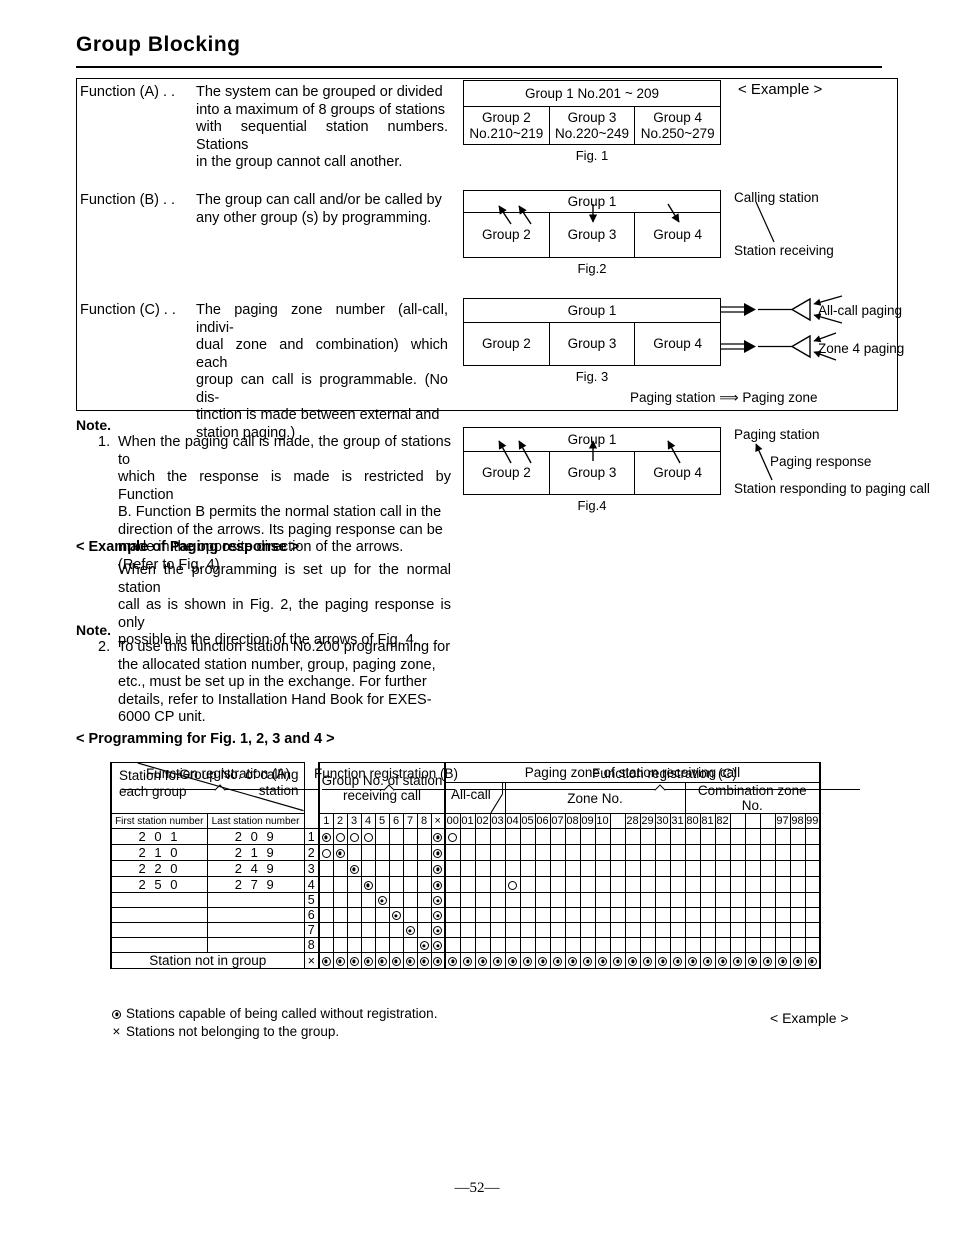 The height and width of the screenshot is (1235, 954). Describe the element at coordinates (438, 884) in the screenshot. I see `cell-group-×` at that location.